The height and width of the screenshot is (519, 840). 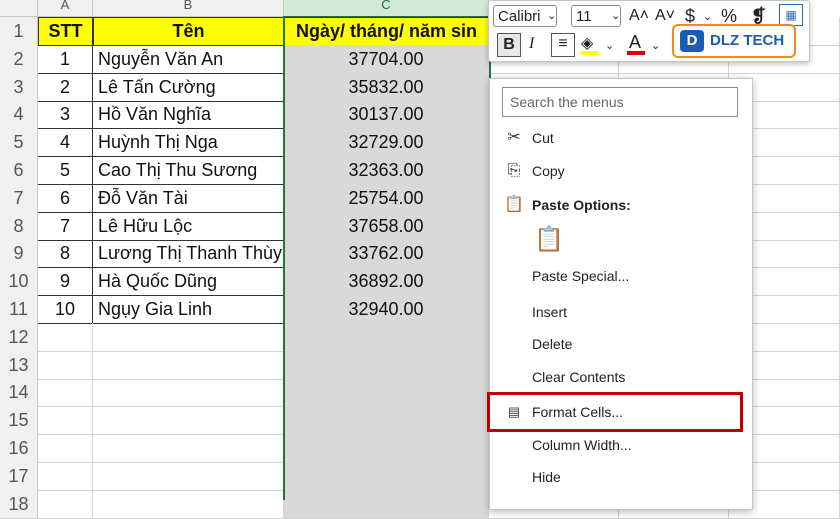 I want to click on row-header: 16, so click(x=19, y=448).